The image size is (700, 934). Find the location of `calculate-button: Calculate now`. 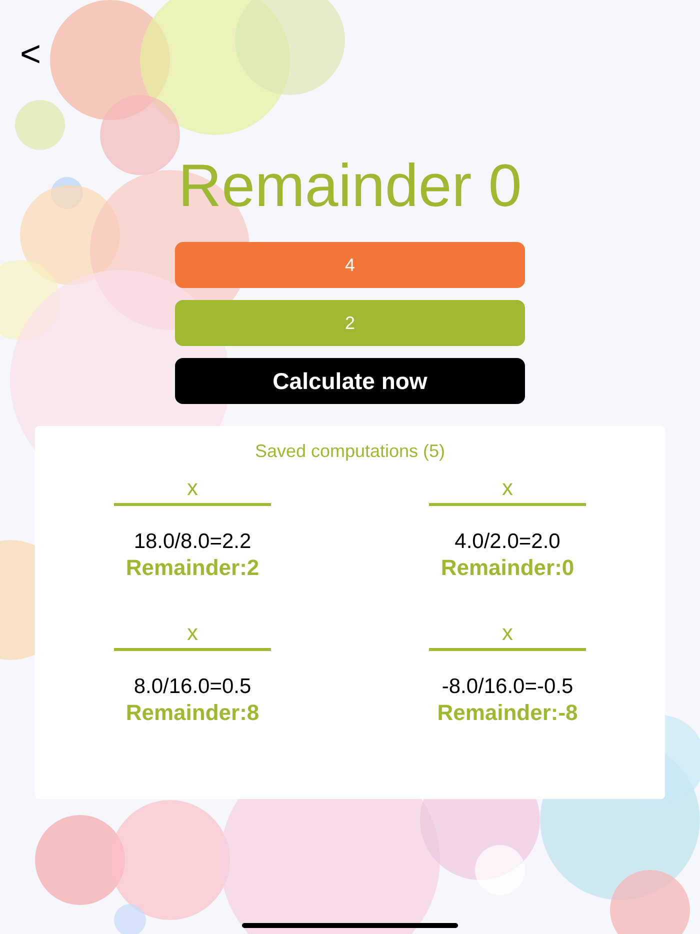

calculate-button: Calculate now is located at coordinates (350, 381).